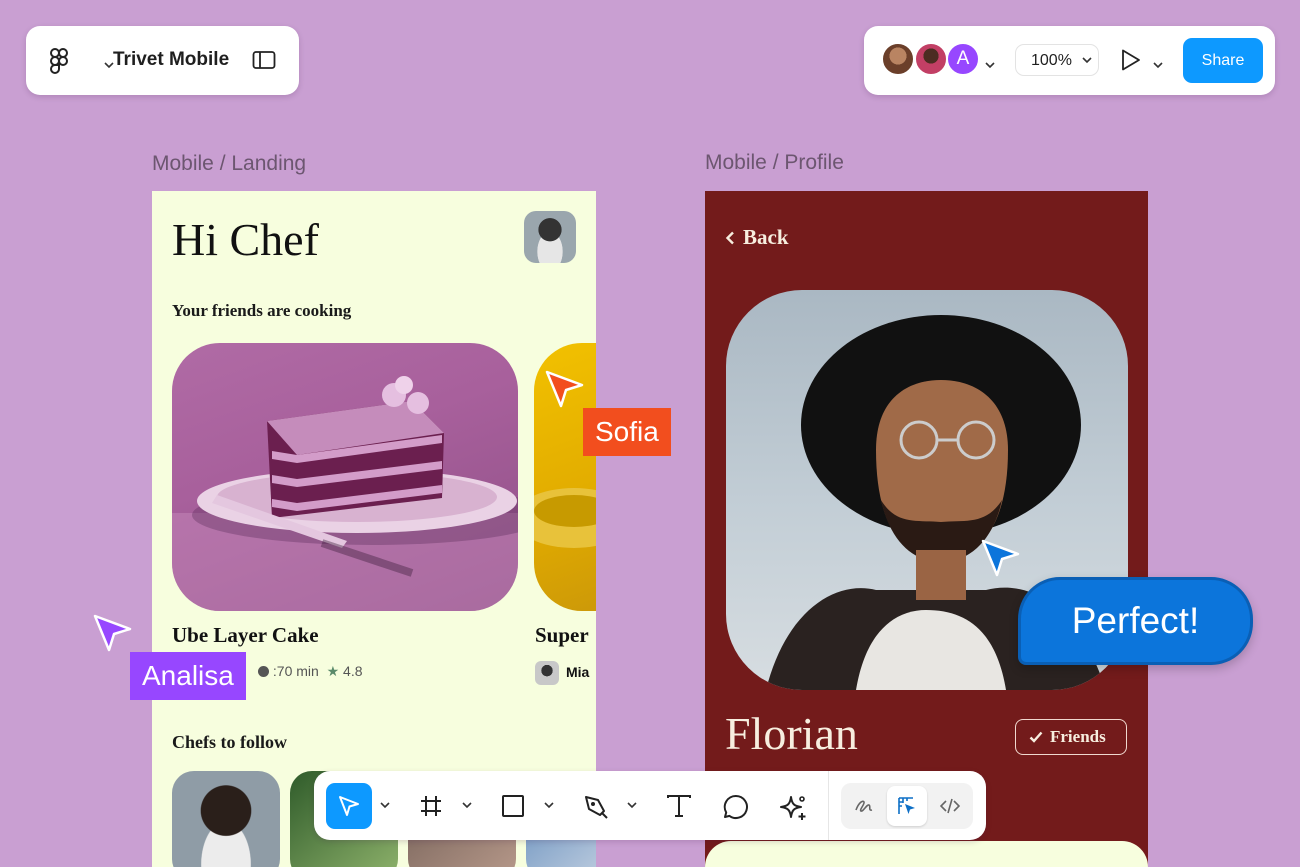  What do you see at coordinates (262, 310) in the screenshot?
I see `section-title: Your friends are cooking` at bounding box center [262, 310].